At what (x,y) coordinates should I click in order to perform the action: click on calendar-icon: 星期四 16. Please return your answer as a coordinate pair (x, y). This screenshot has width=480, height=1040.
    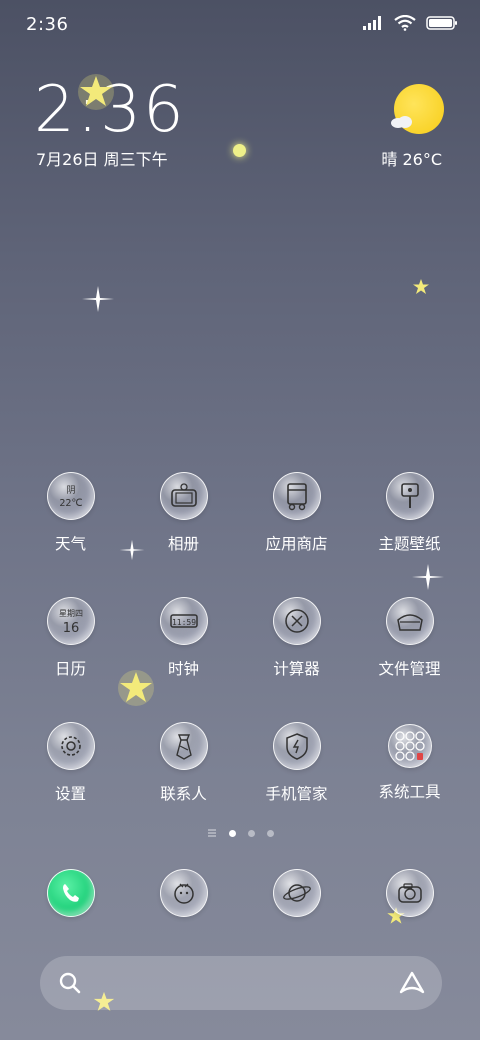
    Looking at the image, I should click on (70, 621).